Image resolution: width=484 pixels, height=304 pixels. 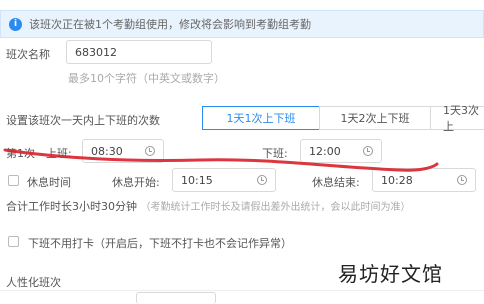 I want to click on first-shift-label: 第1次, so click(x=20, y=153).